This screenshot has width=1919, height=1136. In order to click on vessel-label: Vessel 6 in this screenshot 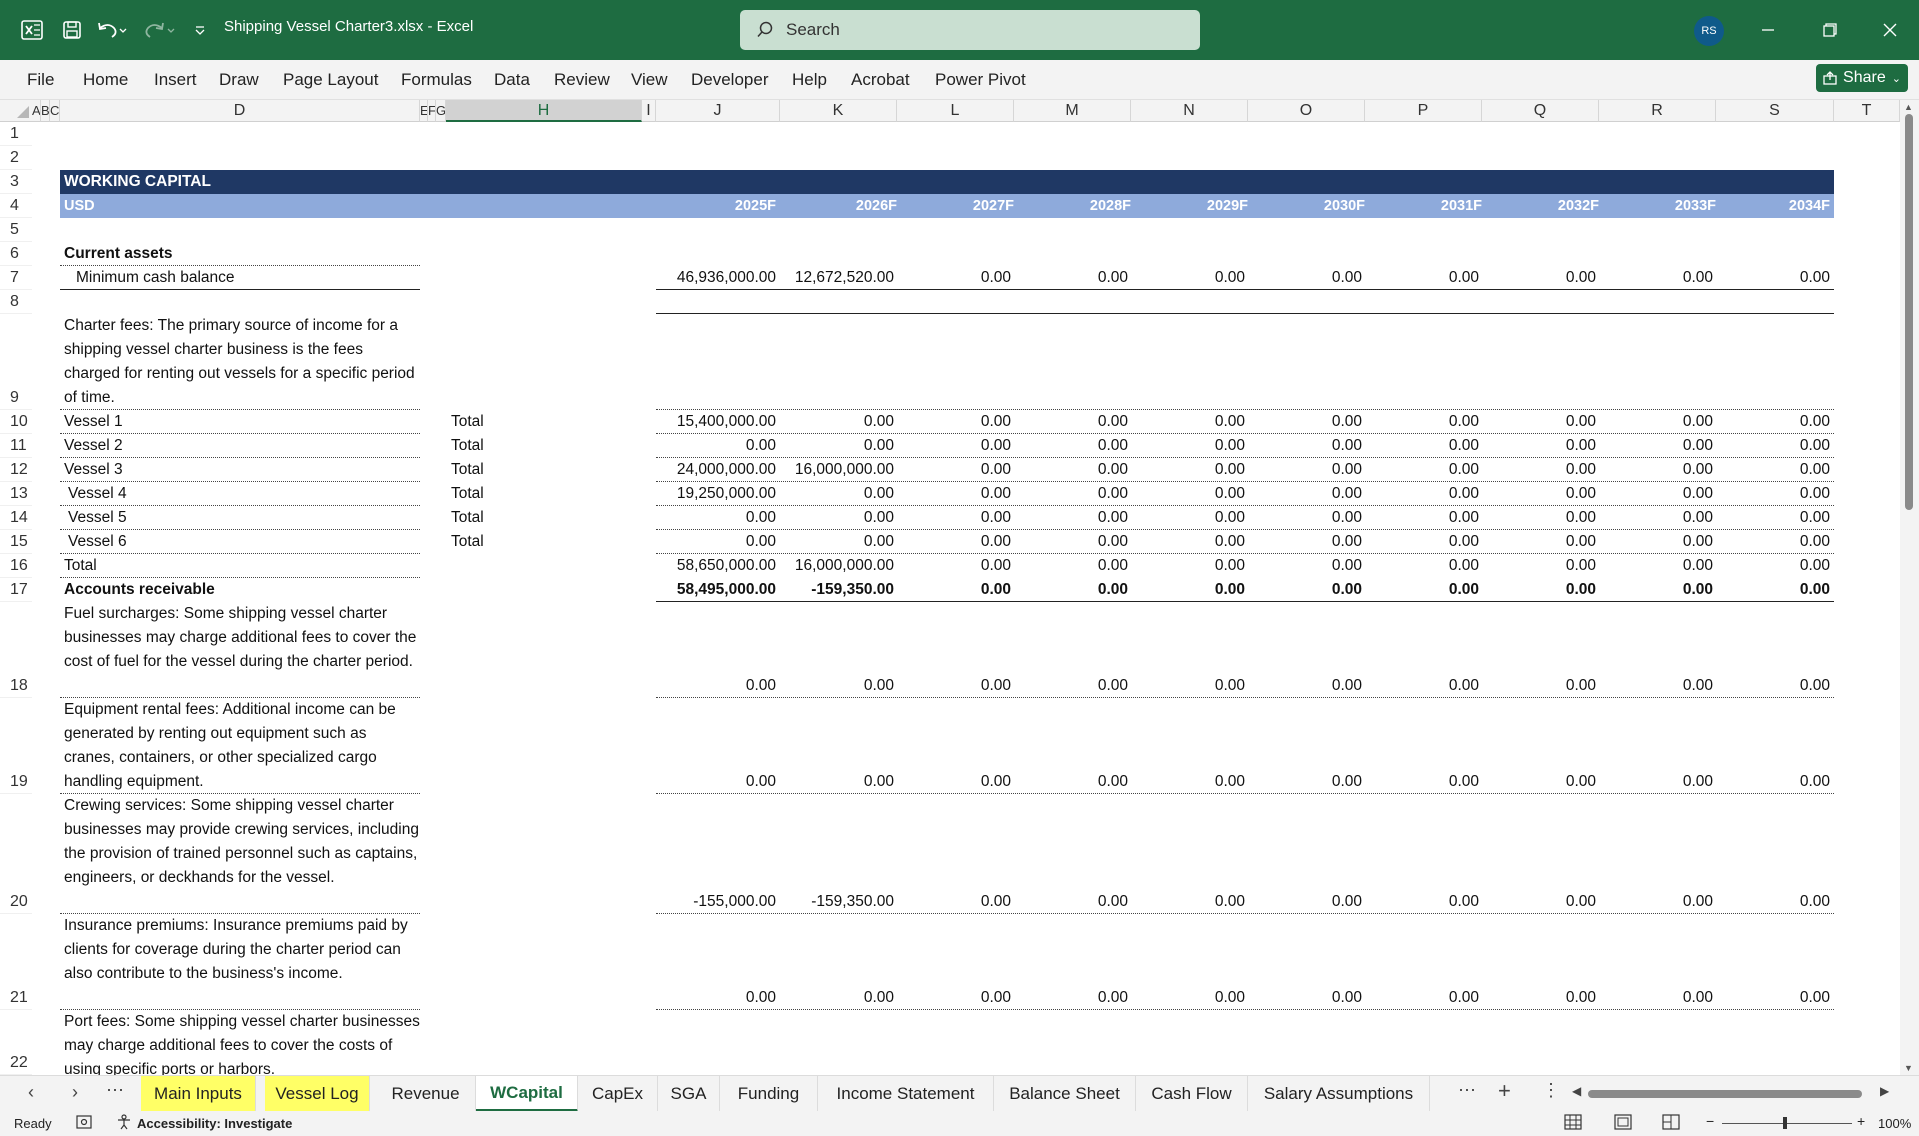, I will do `click(97, 542)`.